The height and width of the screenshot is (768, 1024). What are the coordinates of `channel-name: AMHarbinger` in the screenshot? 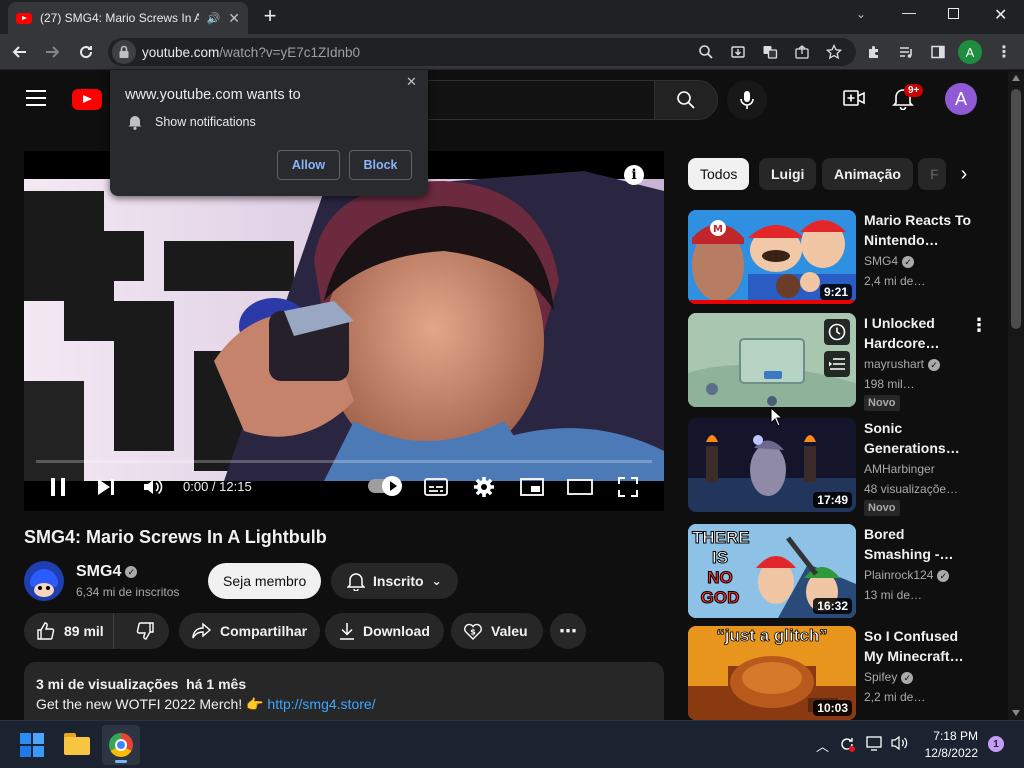 It's located at (899, 469).